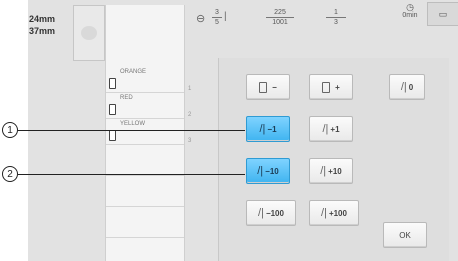 The width and height of the screenshot is (458, 261). I want to click on card-icon: ▭, so click(443, 14).